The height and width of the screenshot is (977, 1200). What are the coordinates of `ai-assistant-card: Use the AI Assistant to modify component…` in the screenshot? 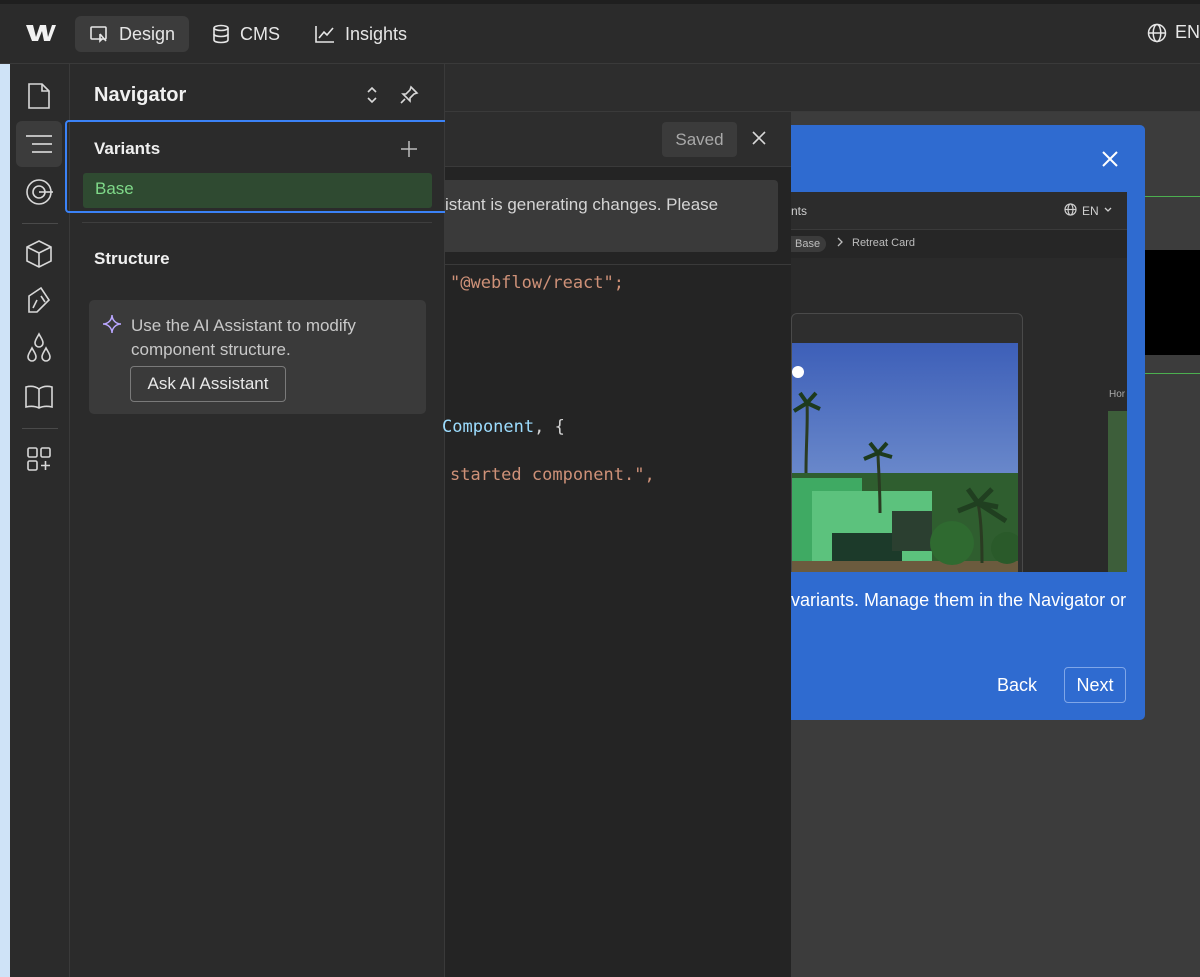 It's located at (257, 357).